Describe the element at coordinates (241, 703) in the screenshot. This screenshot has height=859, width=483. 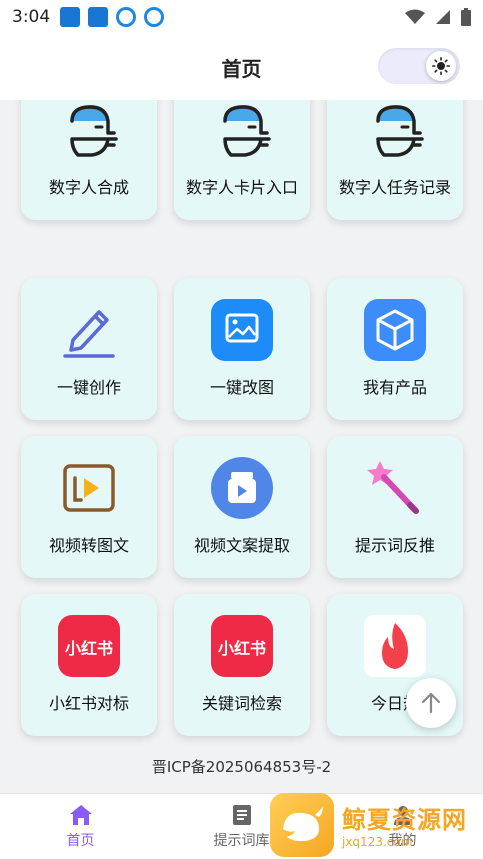
I see `card-label: 关键词检索` at that location.